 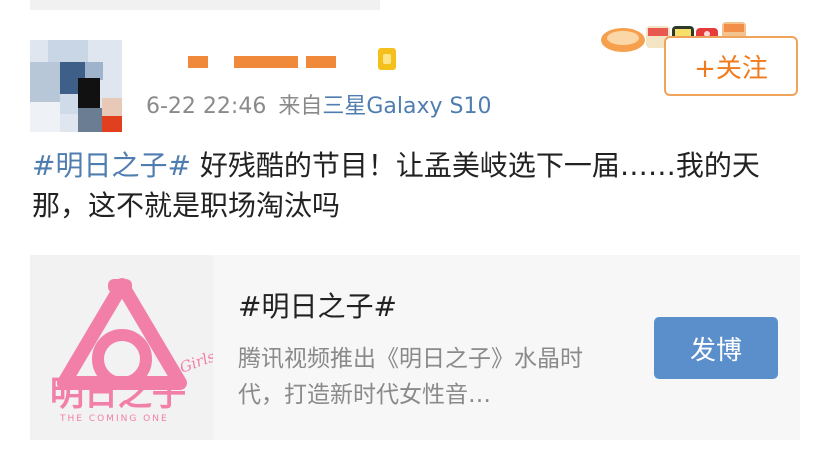 What do you see at coordinates (716, 348) in the screenshot?
I see `post-button: 发博` at bounding box center [716, 348].